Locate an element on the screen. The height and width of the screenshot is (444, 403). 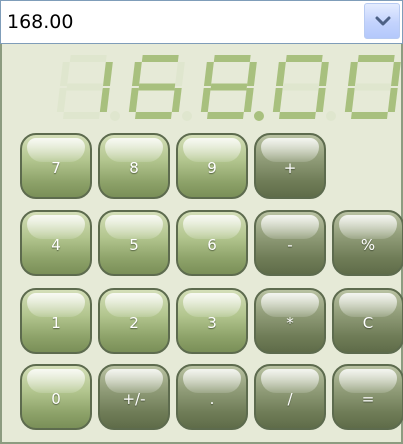
key-9: 9 is located at coordinates (212, 166).